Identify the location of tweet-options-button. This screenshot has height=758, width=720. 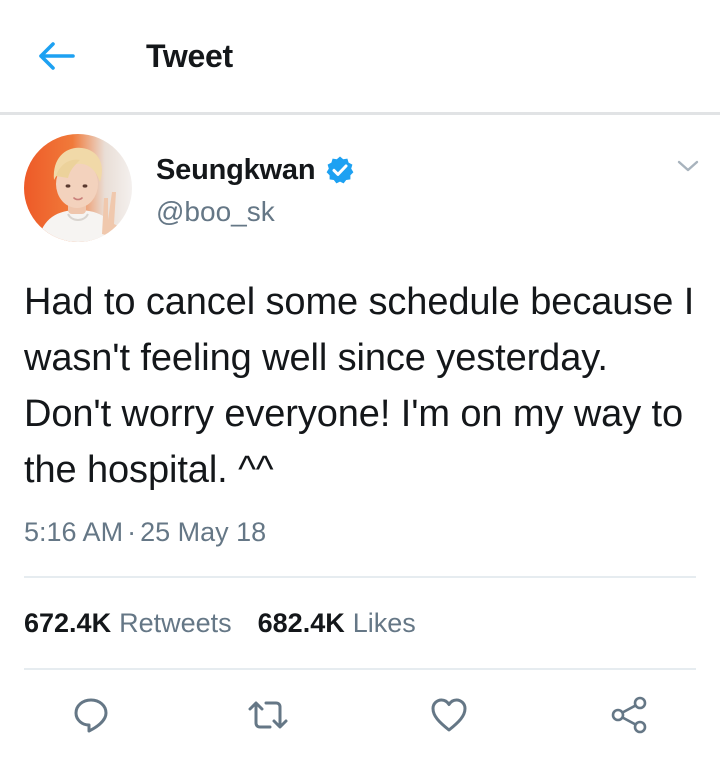
(688, 166).